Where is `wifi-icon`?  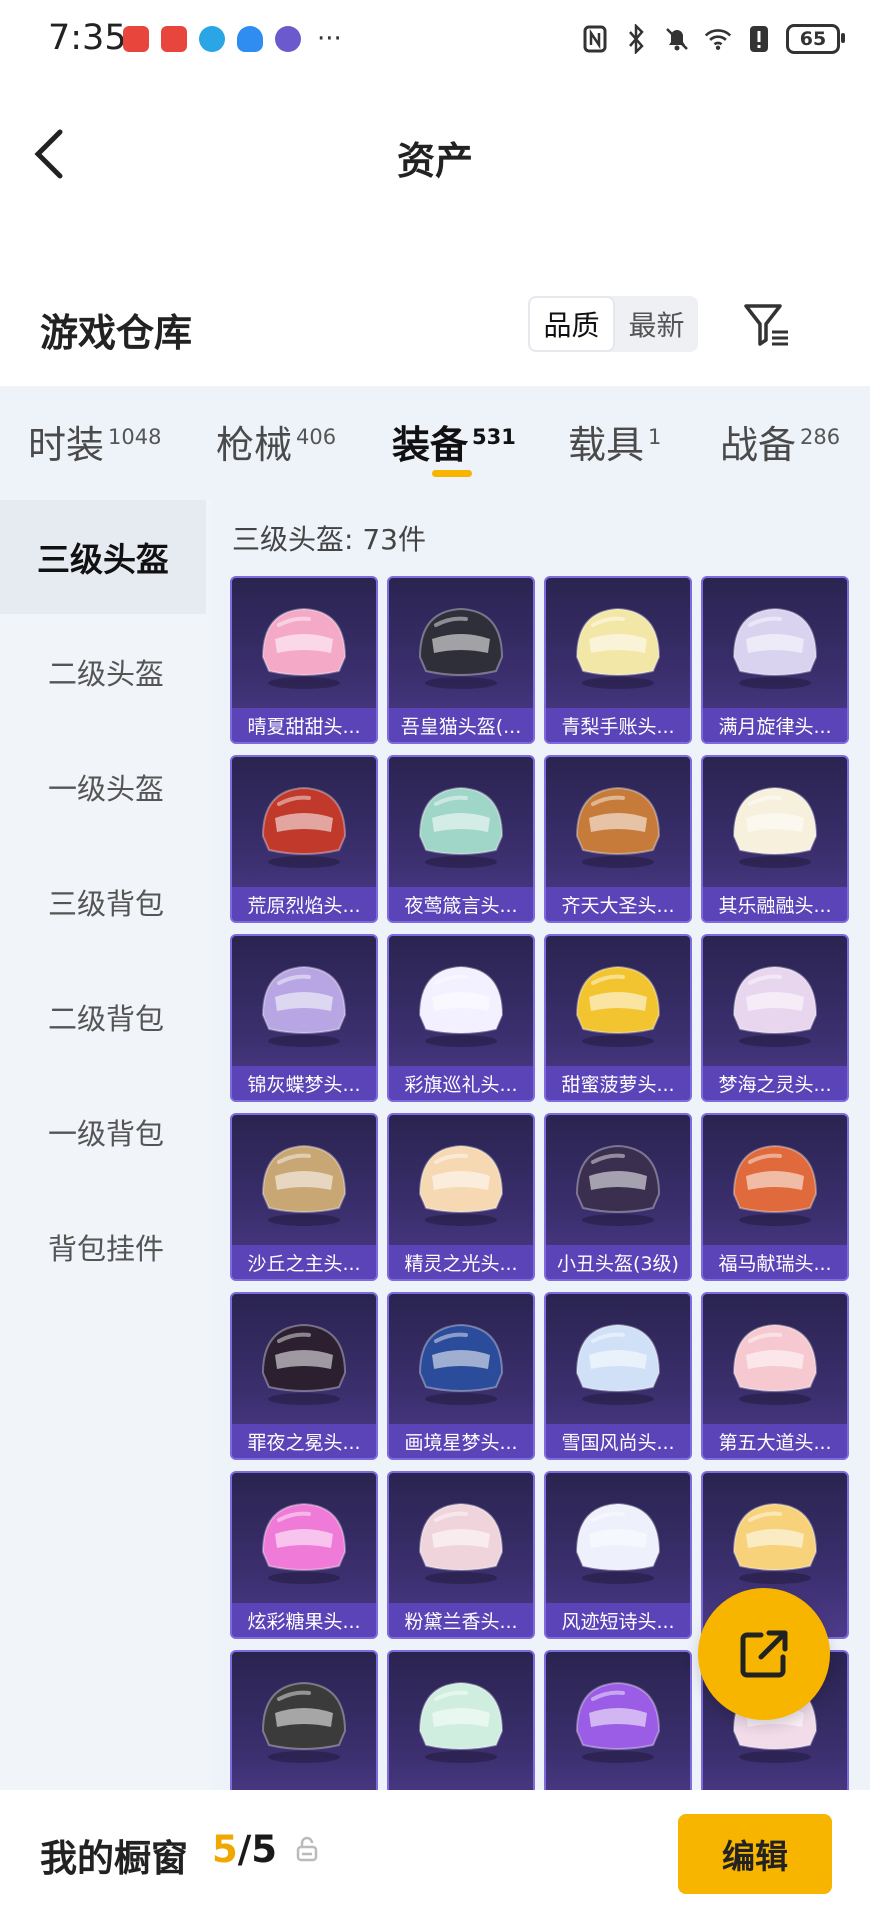
wifi-icon is located at coordinates (718, 39).